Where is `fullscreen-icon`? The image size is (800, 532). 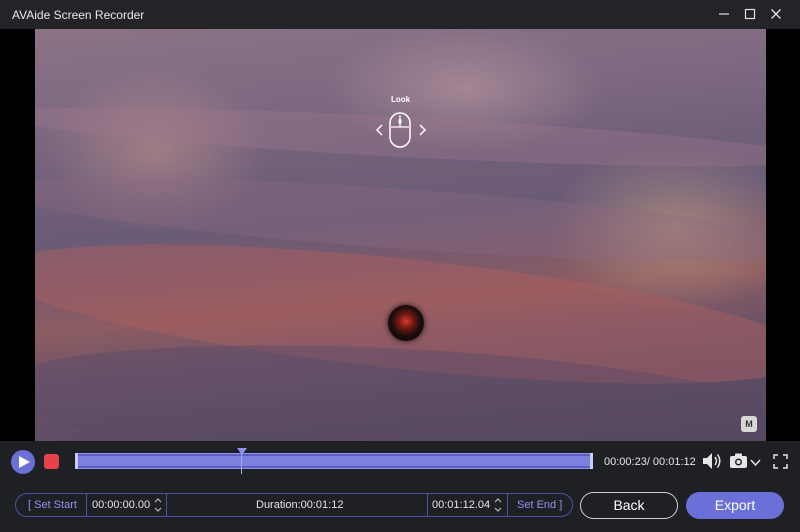 fullscreen-icon is located at coordinates (780, 461).